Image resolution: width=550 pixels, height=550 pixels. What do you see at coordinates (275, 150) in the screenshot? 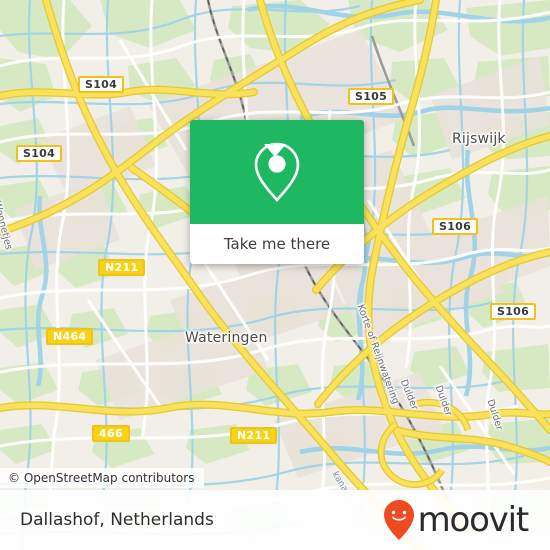
I see `popup-pointer` at bounding box center [275, 150].